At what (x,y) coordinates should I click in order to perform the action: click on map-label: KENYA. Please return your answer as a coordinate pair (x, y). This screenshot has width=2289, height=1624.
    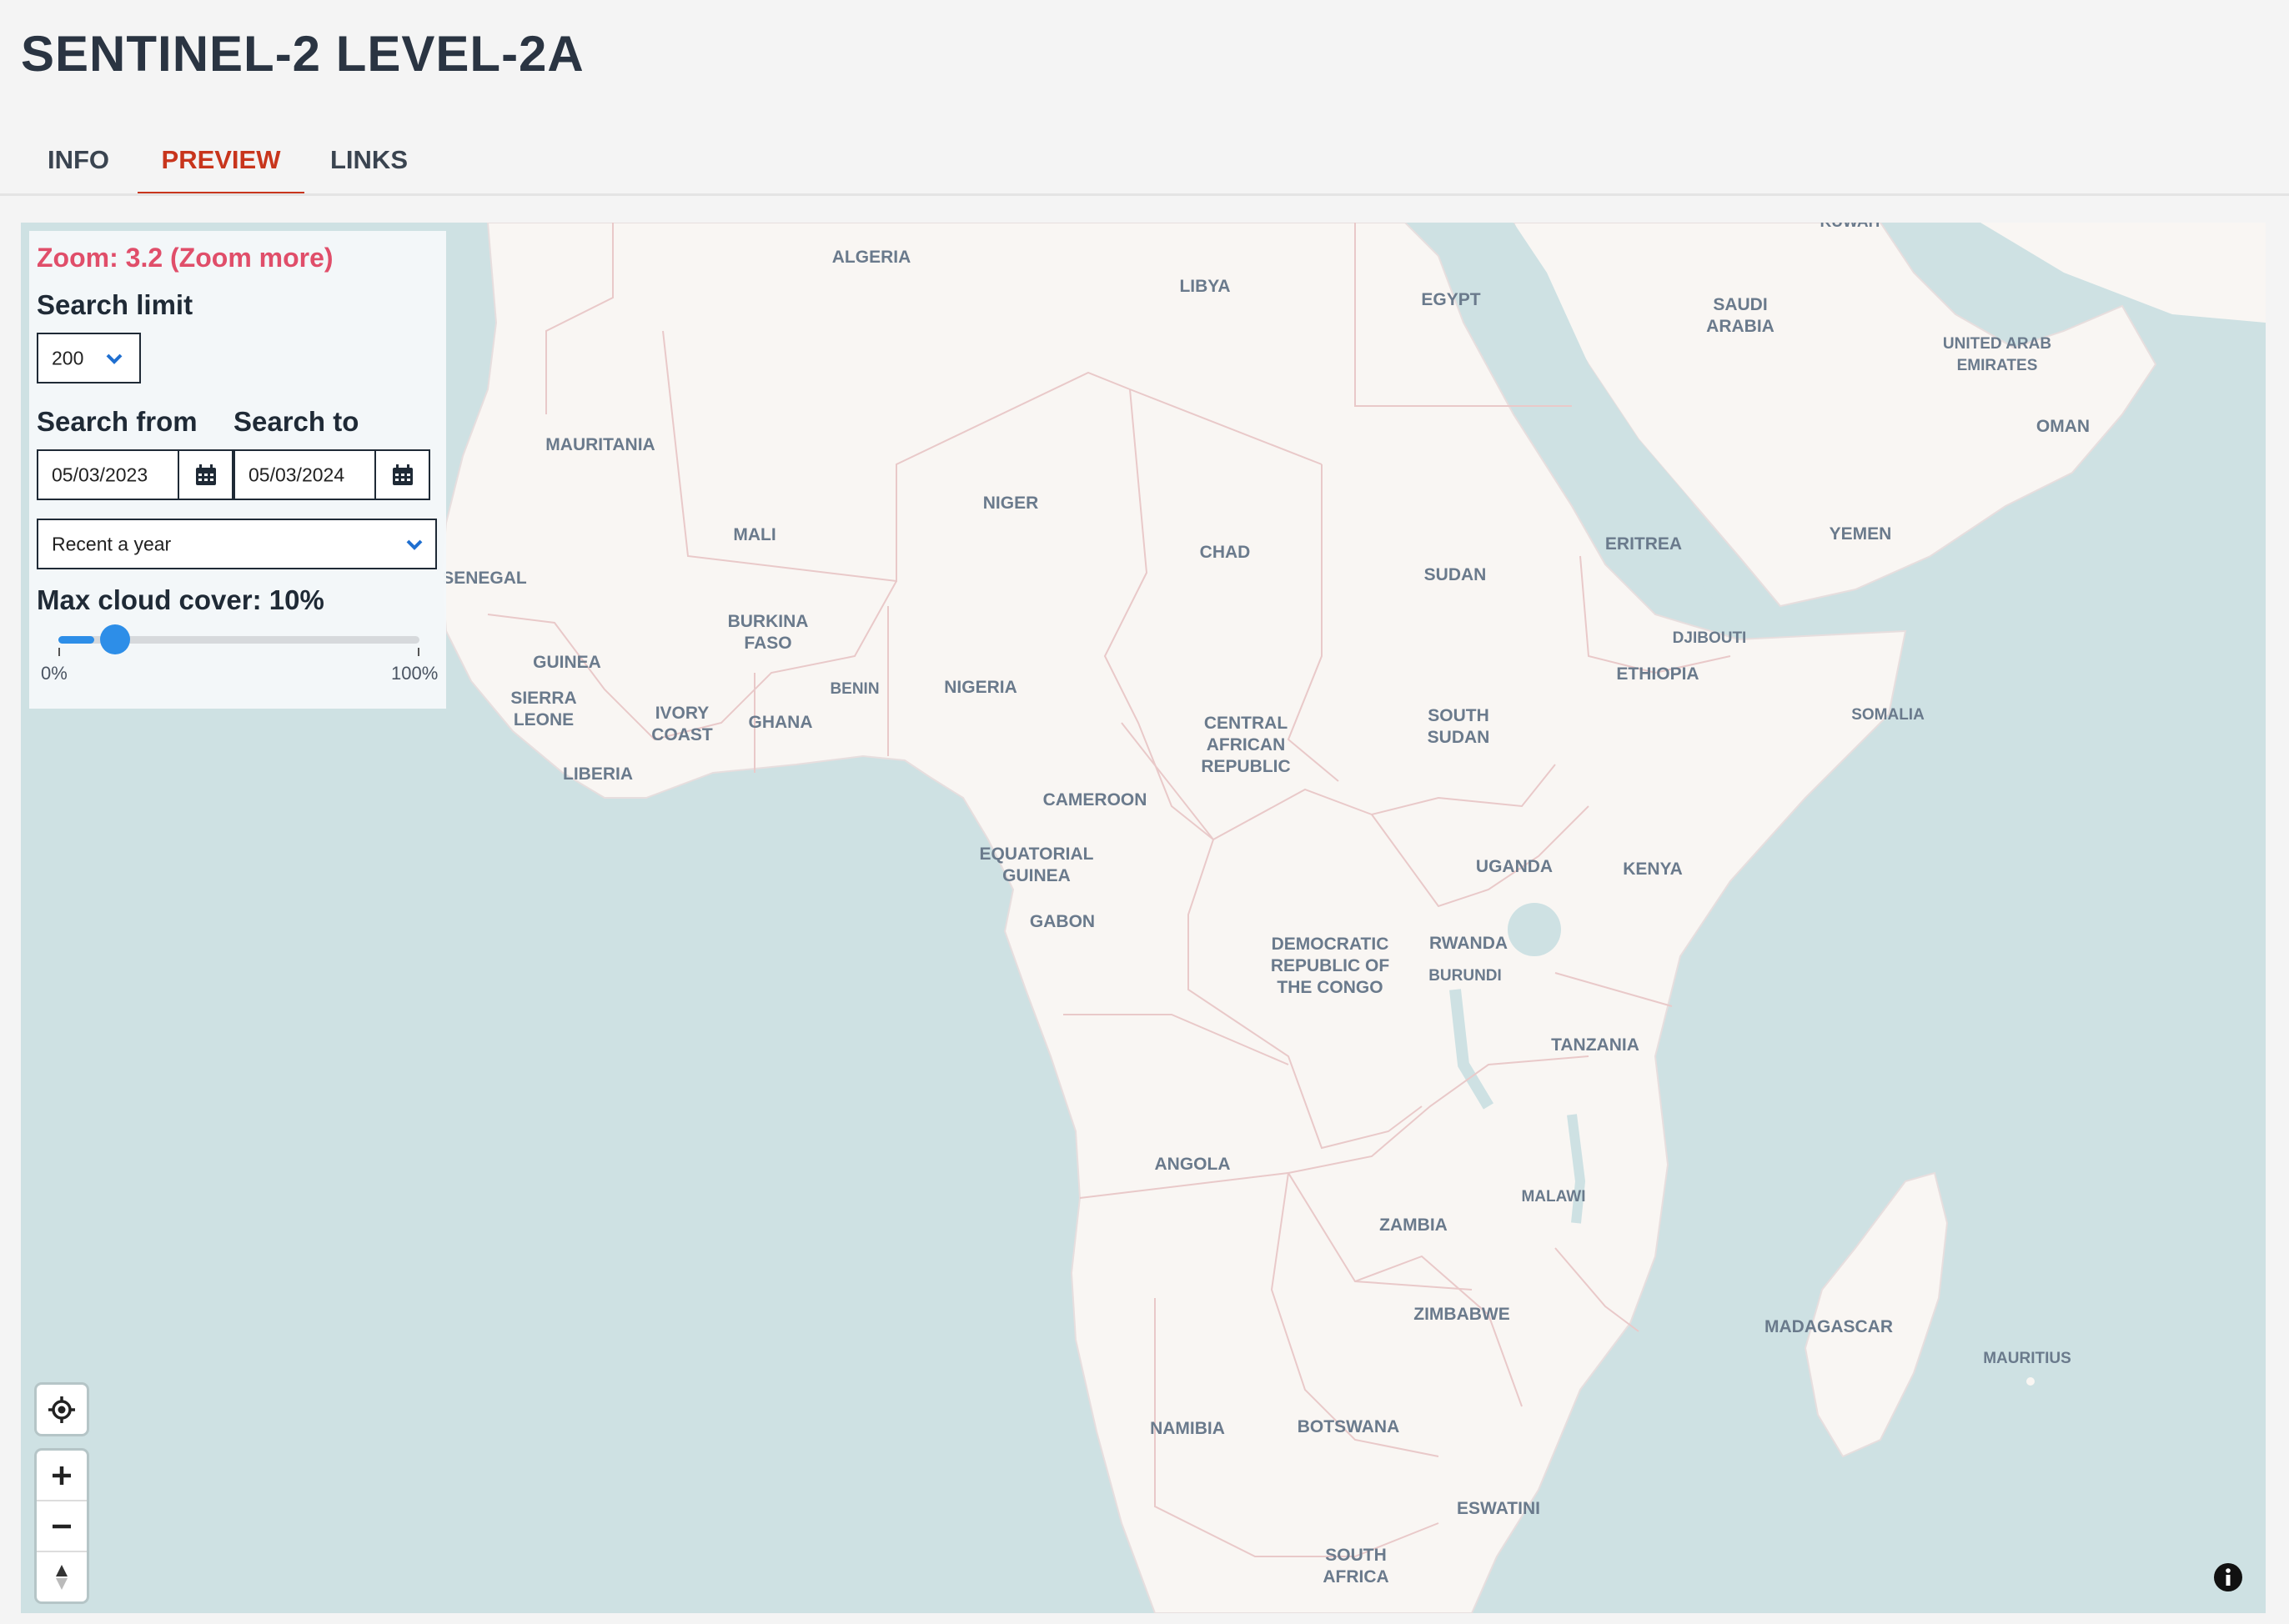
    Looking at the image, I should click on (1653, 870).